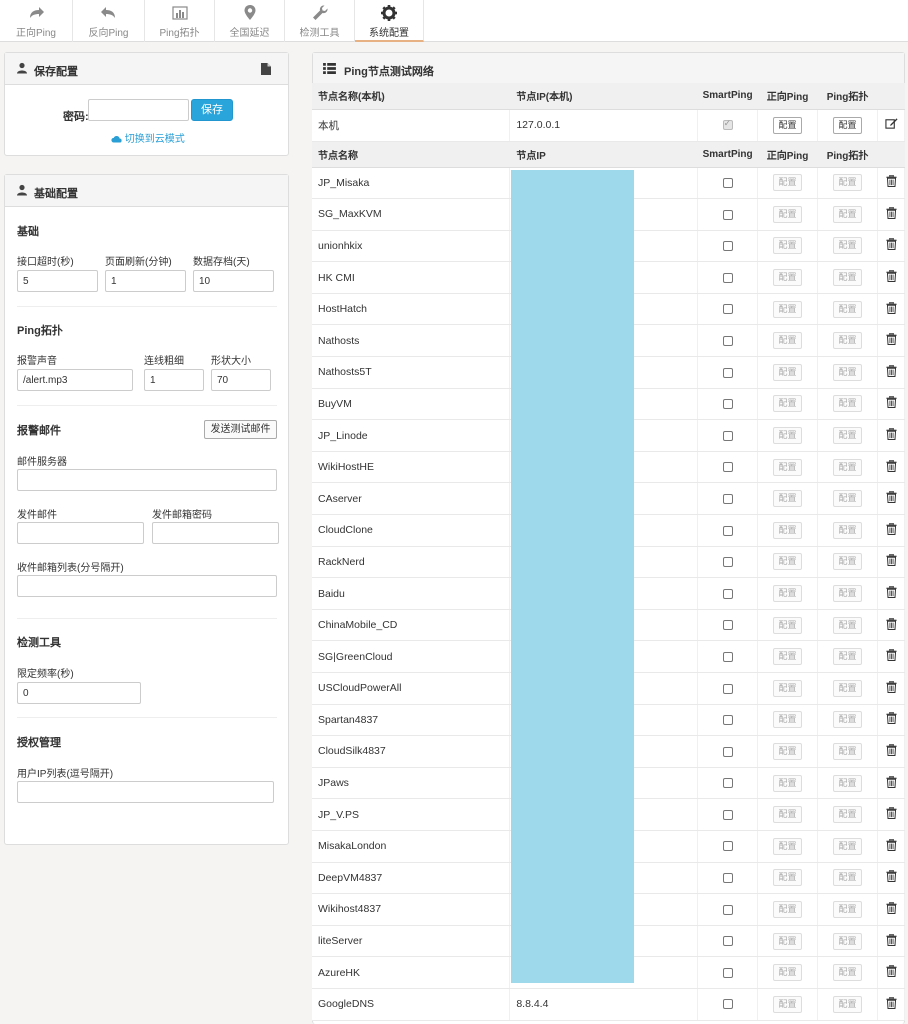 The height and width of the screenshot is (1024, 908). I want to click on edit-icon, so click(891, 123).